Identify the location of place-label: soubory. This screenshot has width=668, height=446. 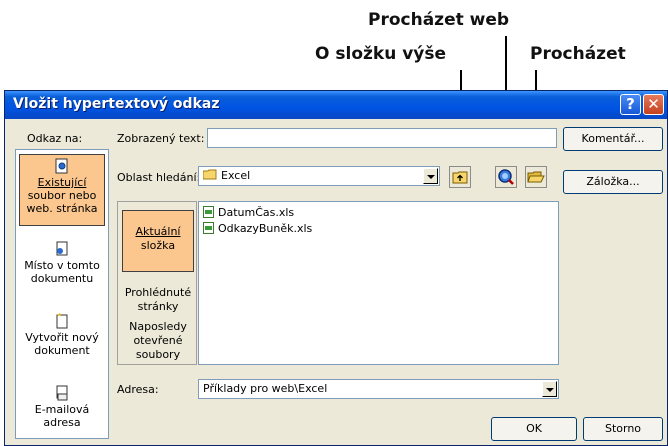
(158, 354).